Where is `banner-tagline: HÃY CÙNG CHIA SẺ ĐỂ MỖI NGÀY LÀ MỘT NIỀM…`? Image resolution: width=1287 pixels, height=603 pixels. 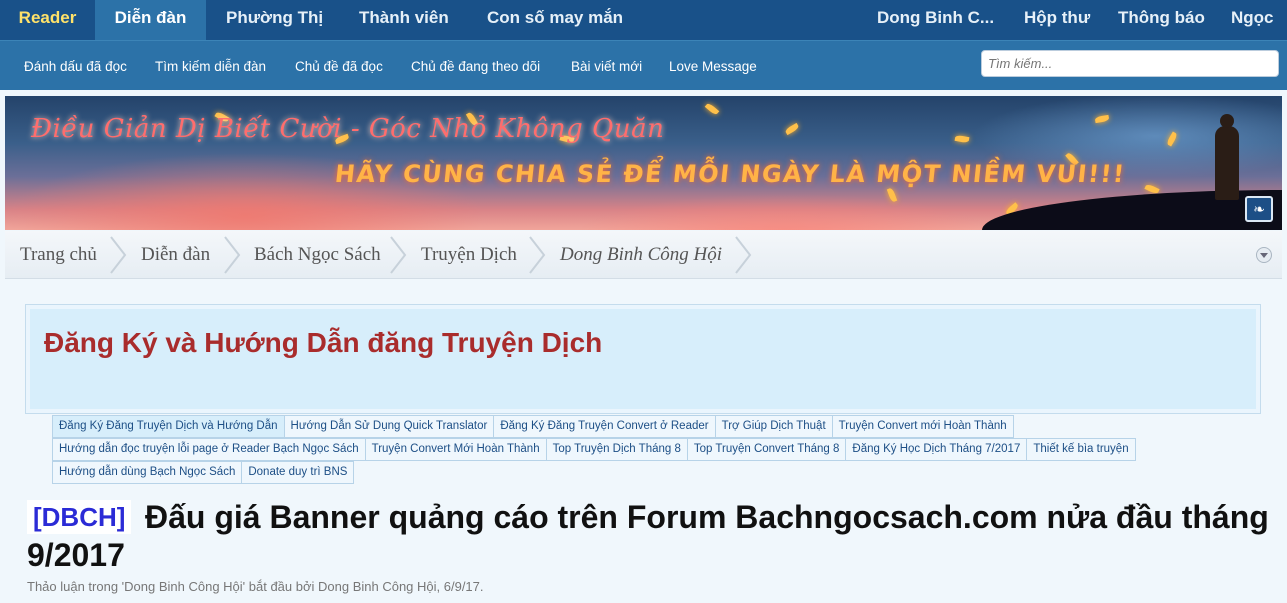 banner-tagline: HÃY CÙNG CHIA SẺ ĐỂ MỖI NGÀY LÀ MỘT NIỀM… is located at coordinates (730, 174).